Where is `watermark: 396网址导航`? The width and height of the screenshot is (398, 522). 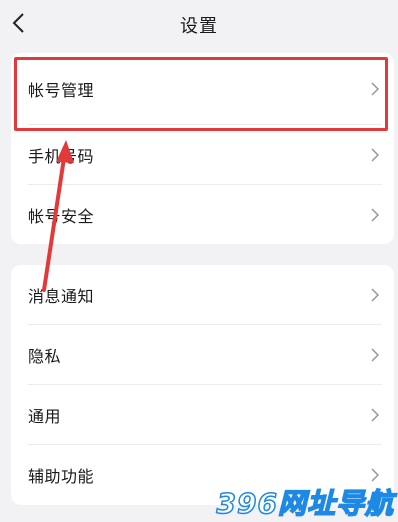
watermark: 396网址导航 is located at coordinates (305, 503).